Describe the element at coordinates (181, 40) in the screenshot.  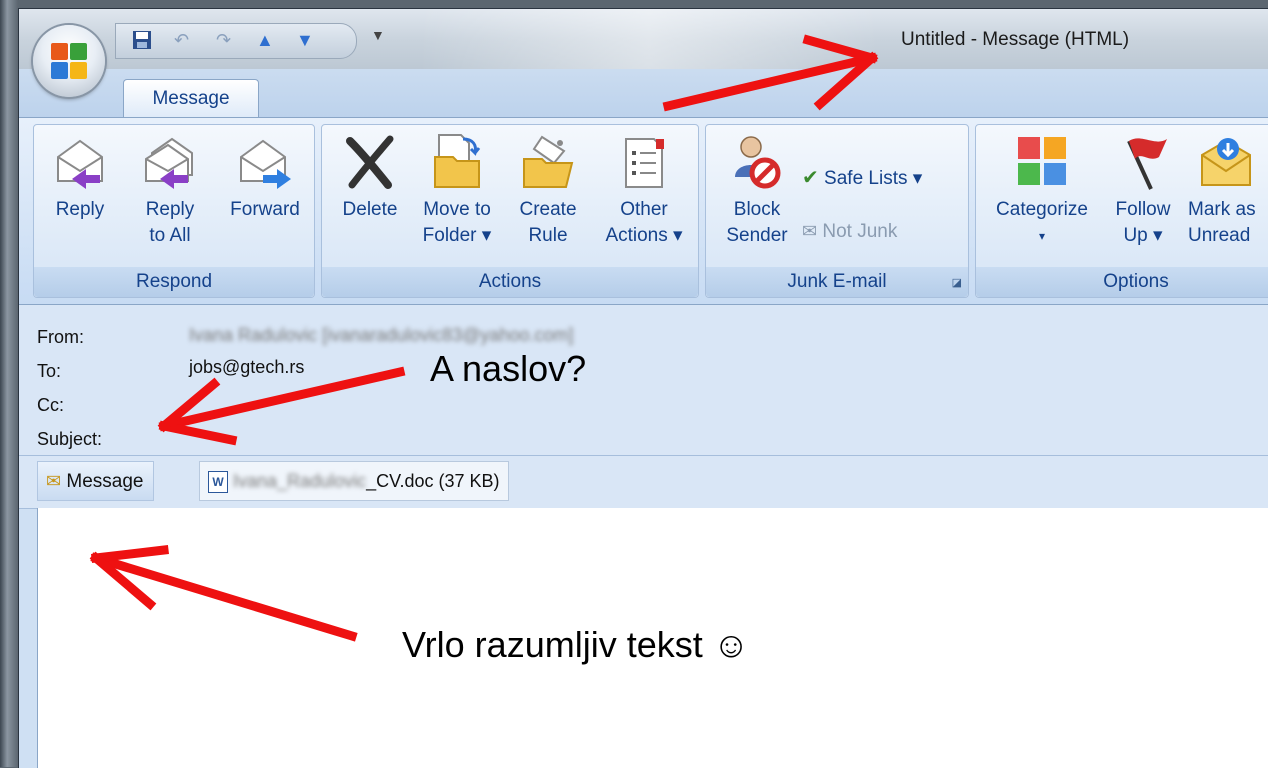
I see `undo-icon: ↶` at that location.